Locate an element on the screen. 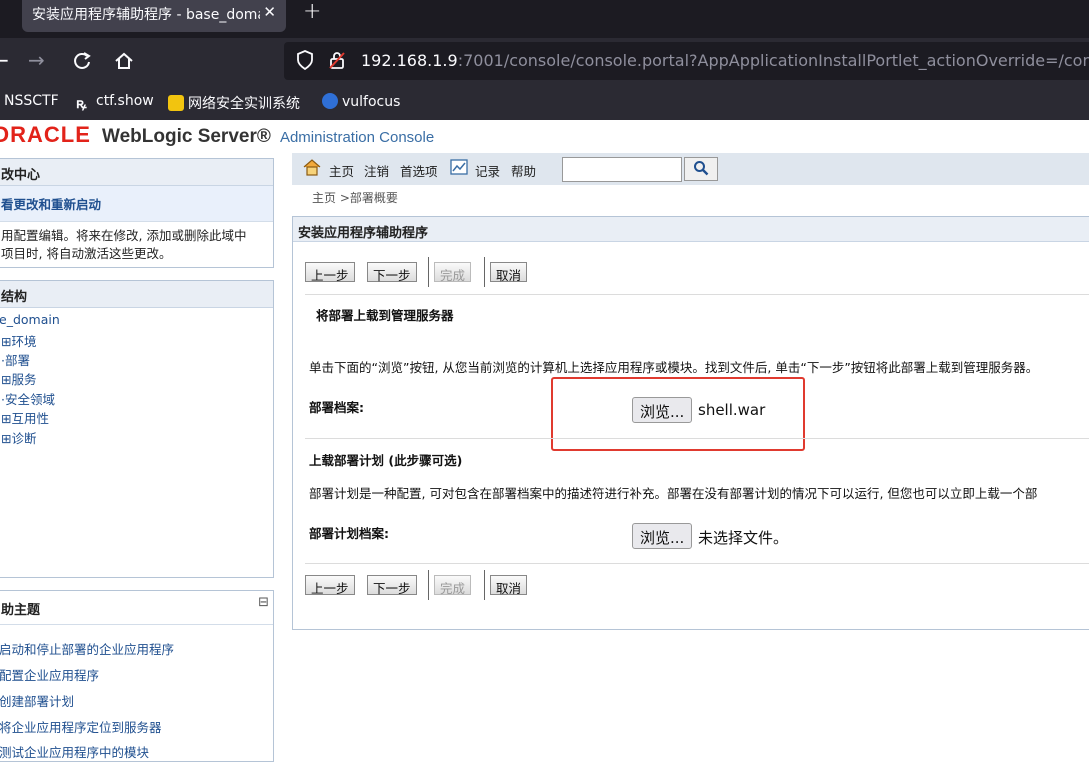 This screenshot has width=1089, height=762. toolbar-preferences-link: 首选项 is located at coordinates (419, 170).